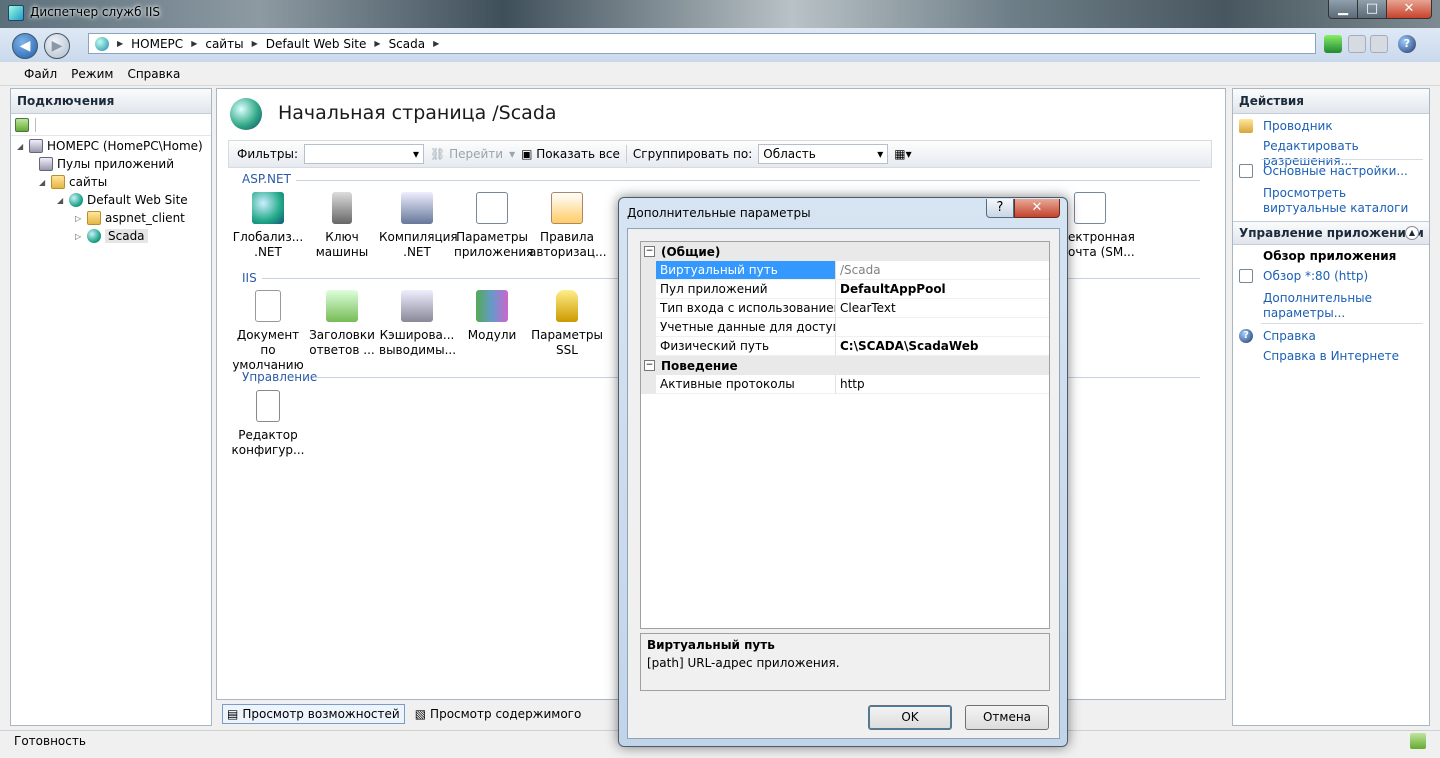 The height and width of the screenshot is (758, 1440). I want to click on go-button: ⛓ Перейти, so click(466, 154).